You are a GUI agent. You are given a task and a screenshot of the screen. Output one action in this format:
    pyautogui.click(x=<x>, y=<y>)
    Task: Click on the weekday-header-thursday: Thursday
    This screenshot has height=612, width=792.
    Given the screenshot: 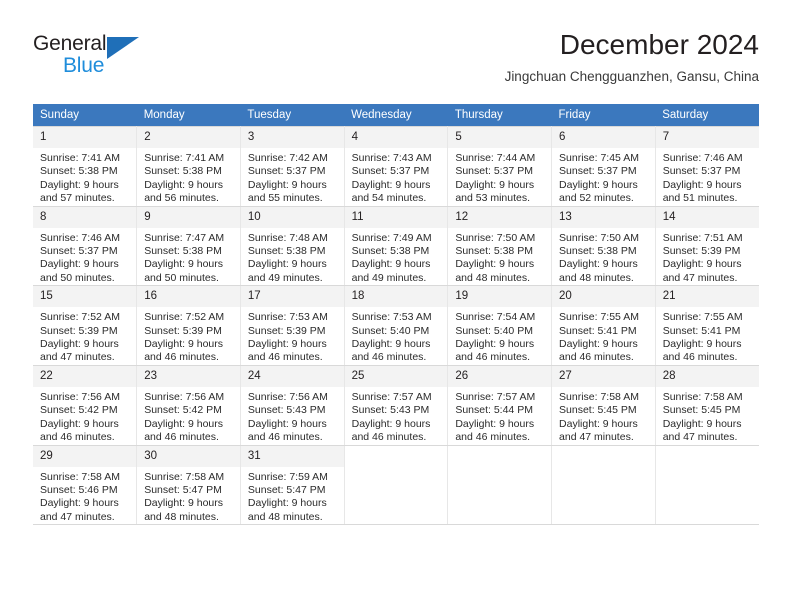 What is the action you would take?
    pyautogui.click(x=499, y=115)
    